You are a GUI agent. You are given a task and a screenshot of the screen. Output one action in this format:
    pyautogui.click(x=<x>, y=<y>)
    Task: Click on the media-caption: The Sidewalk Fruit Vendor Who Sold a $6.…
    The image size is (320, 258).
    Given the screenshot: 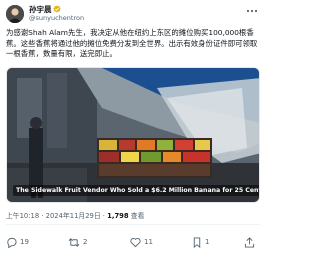 What is the action you would take?
    pyautogui.click(x=136, y=190)
    